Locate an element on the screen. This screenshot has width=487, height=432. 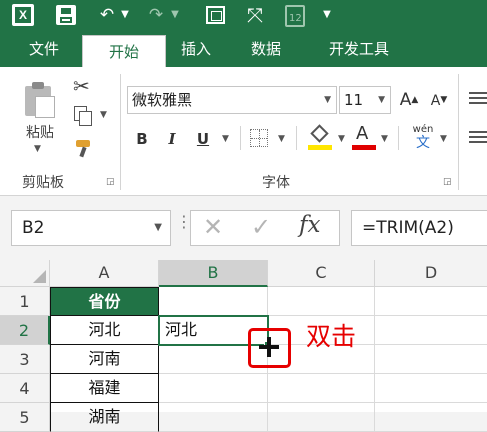
crosshair-cursor-icon is located at coordinates (269, 347).